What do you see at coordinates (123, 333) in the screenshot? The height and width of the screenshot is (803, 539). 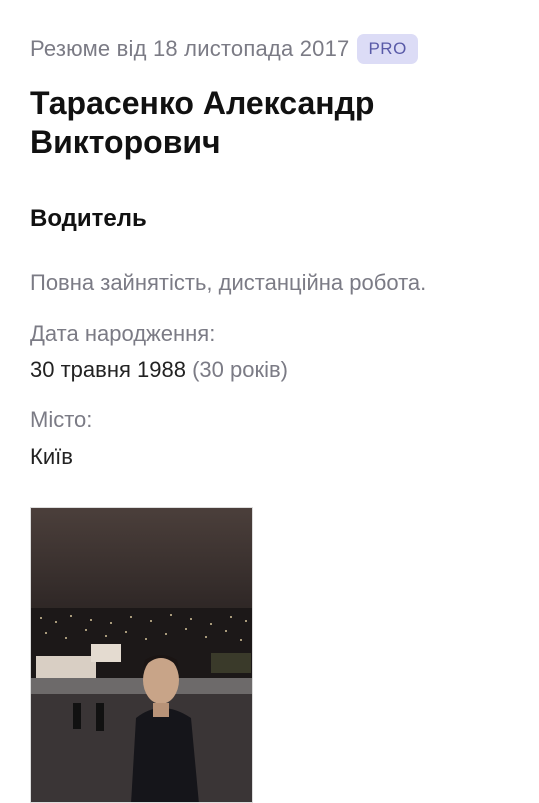 I see `birth-date-label: Дата народження:` at bounding box center [123, 333].